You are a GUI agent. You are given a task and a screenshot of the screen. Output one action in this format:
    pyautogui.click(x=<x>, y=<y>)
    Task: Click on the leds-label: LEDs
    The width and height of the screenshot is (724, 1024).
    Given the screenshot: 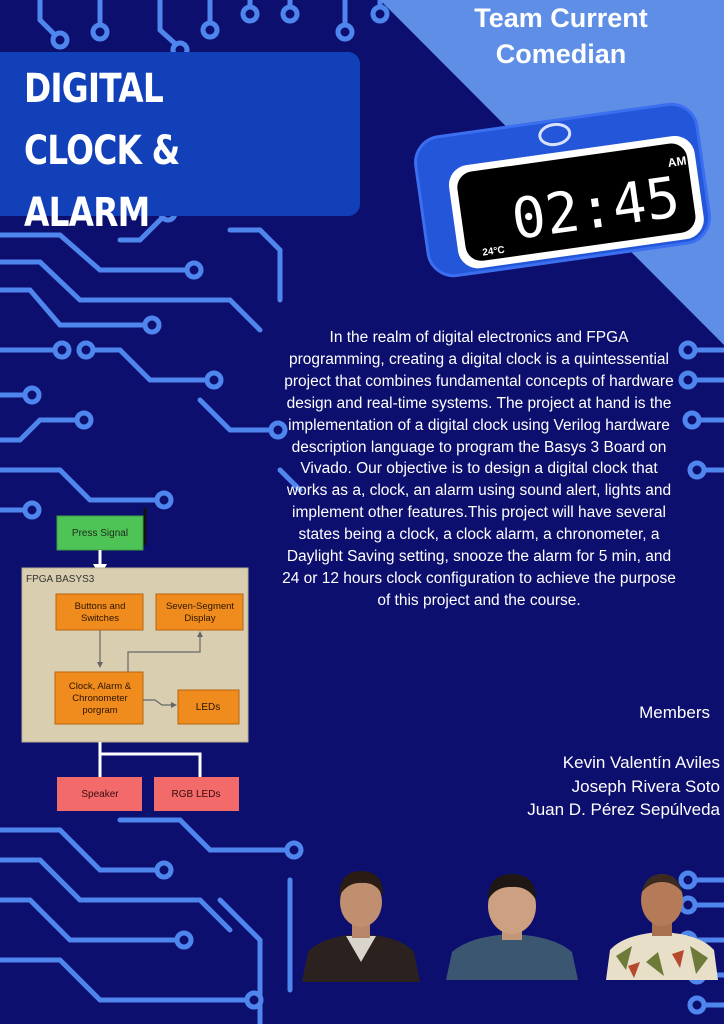 What is the action you would take?
    pyautogui.click(x=208, y=707)
    